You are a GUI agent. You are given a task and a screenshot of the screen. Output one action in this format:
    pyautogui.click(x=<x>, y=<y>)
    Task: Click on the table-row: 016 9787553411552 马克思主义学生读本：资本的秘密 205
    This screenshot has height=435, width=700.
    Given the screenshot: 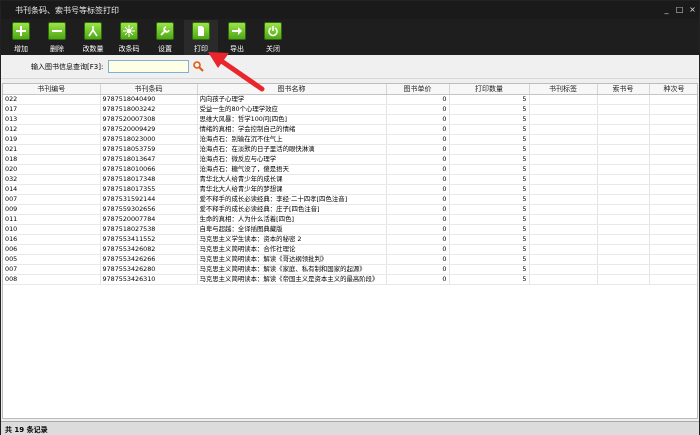 What is the action you would take?
    pyautogui.click(x=350, y=239)
    